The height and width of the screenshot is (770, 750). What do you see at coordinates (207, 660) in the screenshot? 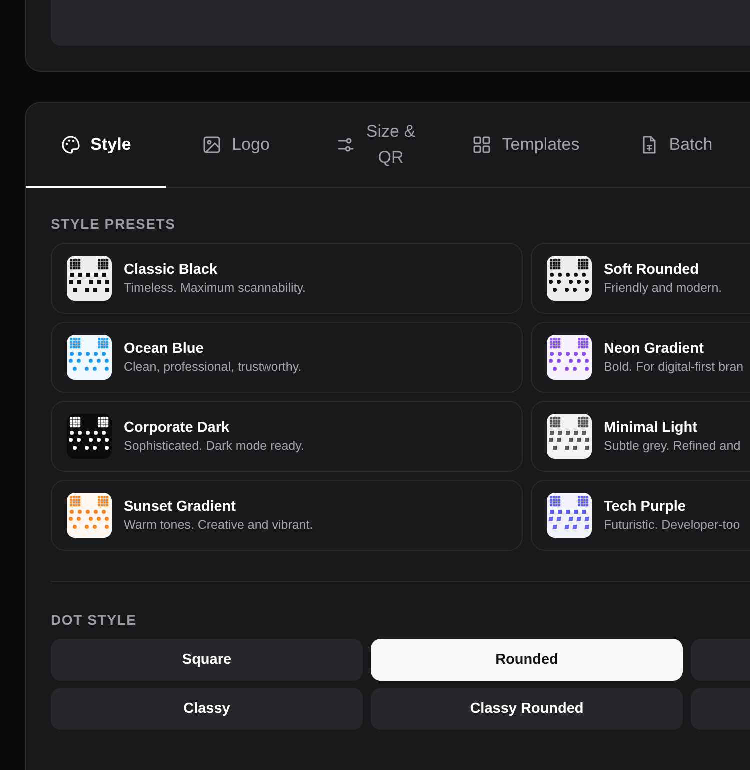
I see `dot-style-option: Square` at bounding box center [207, 660].